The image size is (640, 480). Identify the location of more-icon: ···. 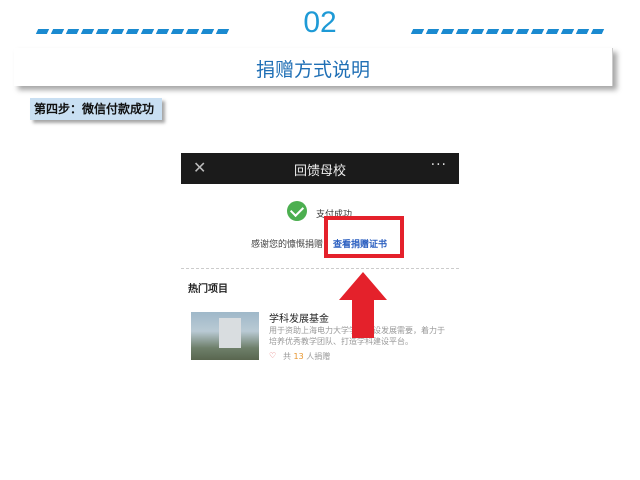
(439, 165).